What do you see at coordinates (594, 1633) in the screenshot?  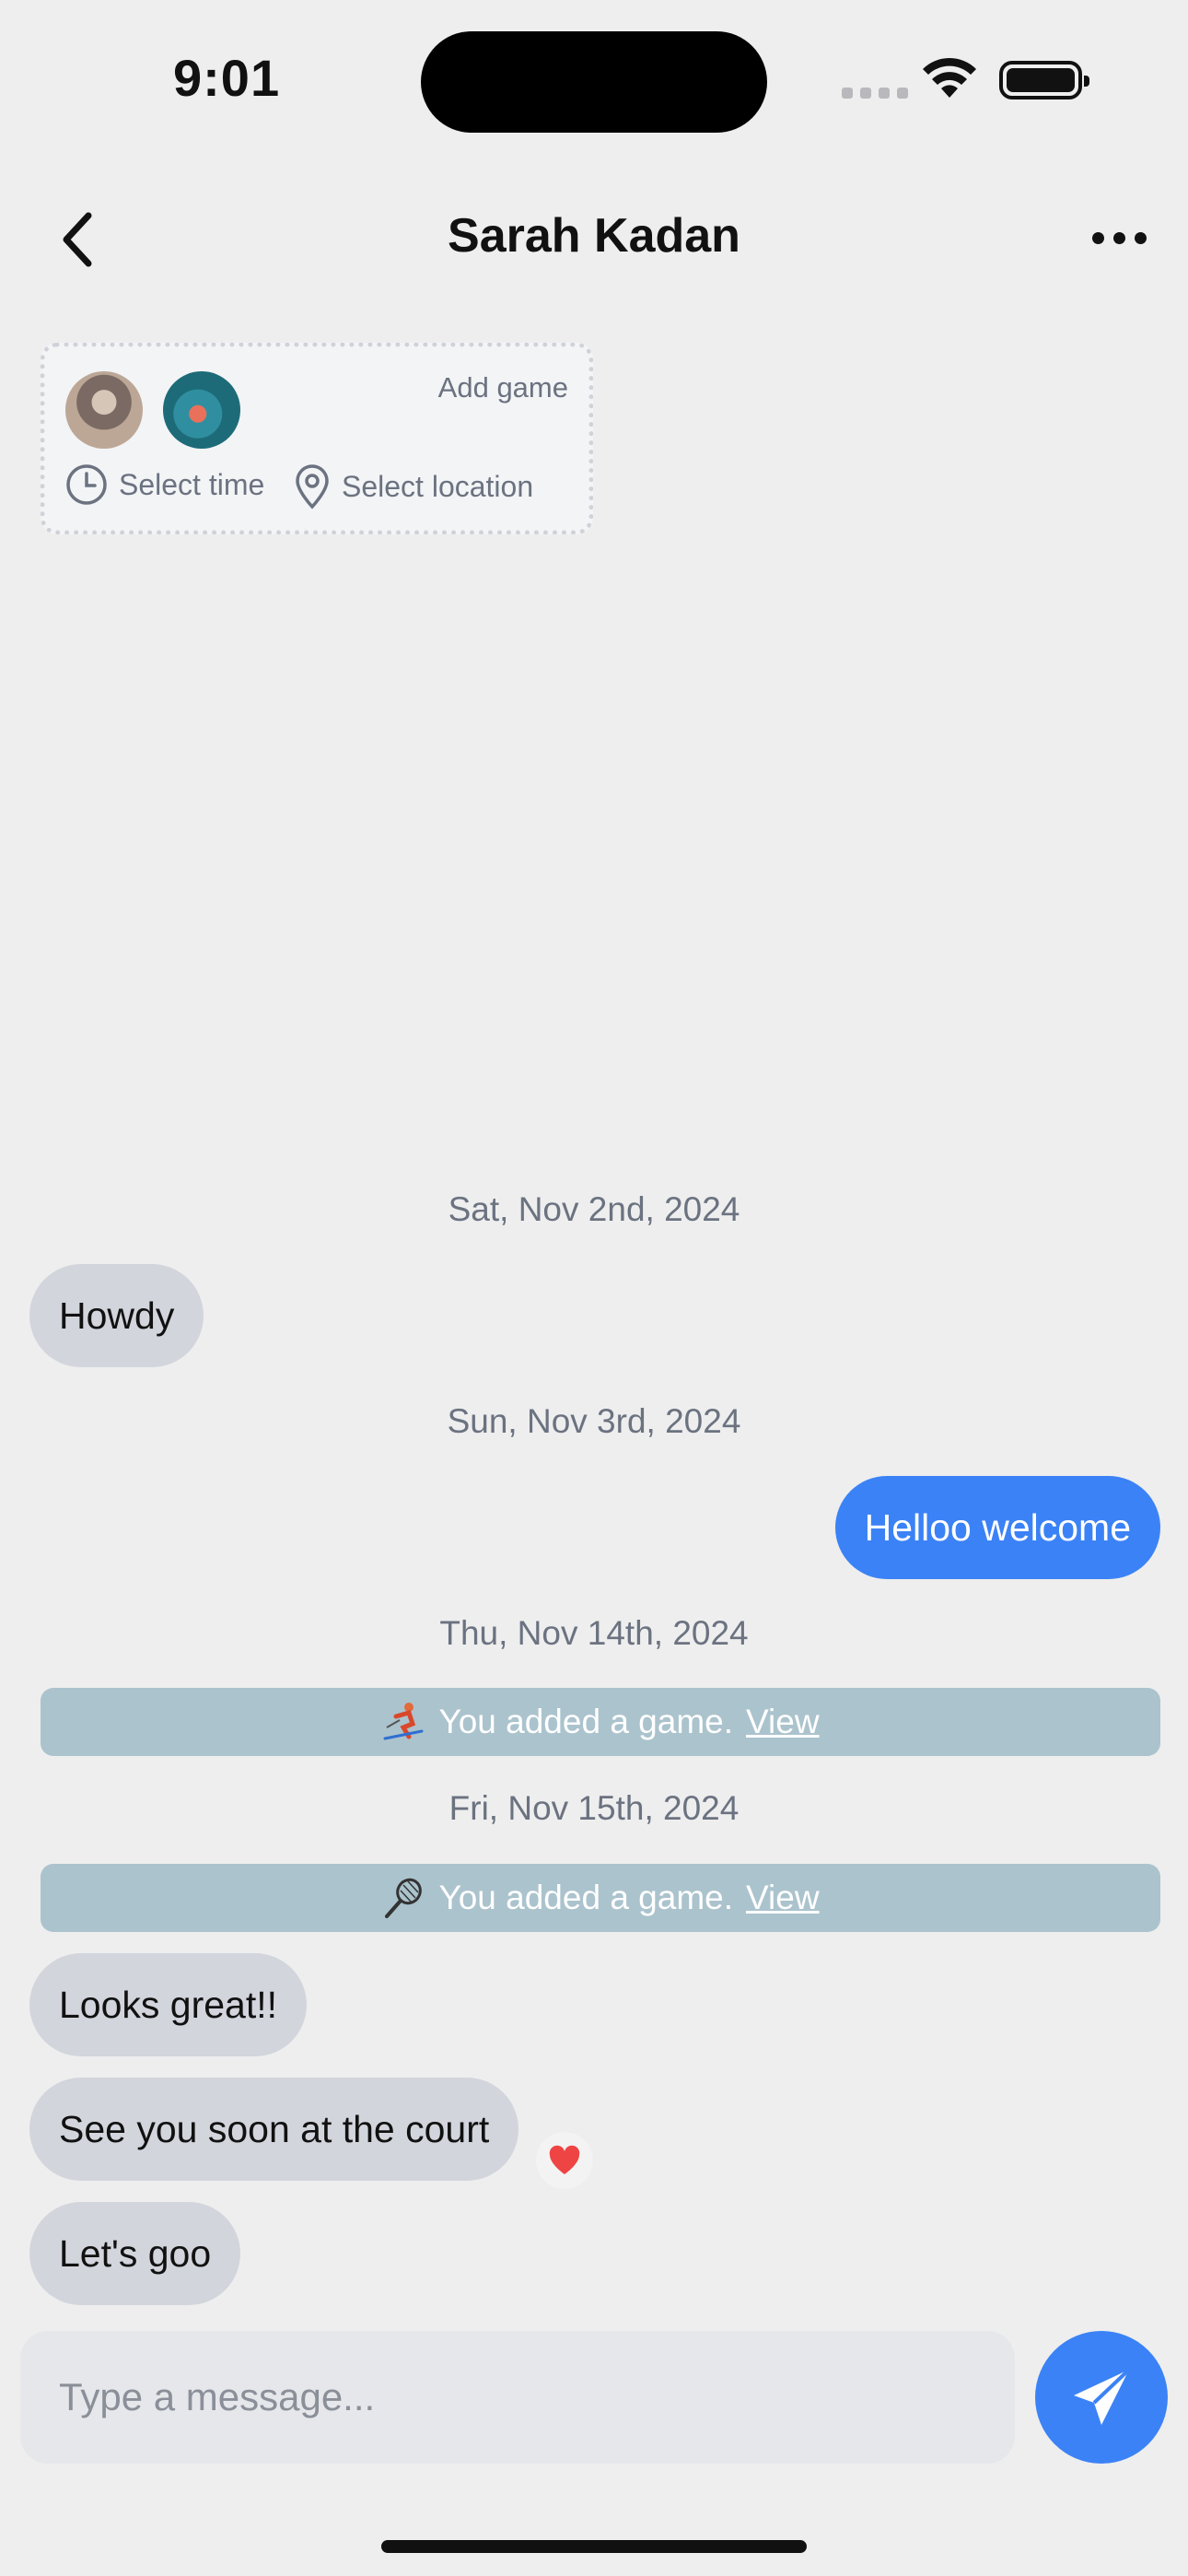 I see `date-separator: Thu, Nov 14th, 2024` at bounding box center [594, 1633].